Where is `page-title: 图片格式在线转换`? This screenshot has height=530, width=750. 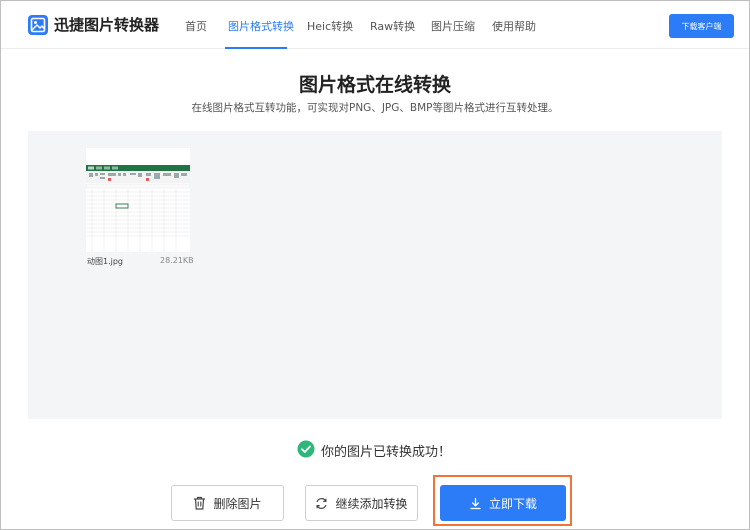 page-title: 图片格式在线转换 is located at coordinates (374, 85).